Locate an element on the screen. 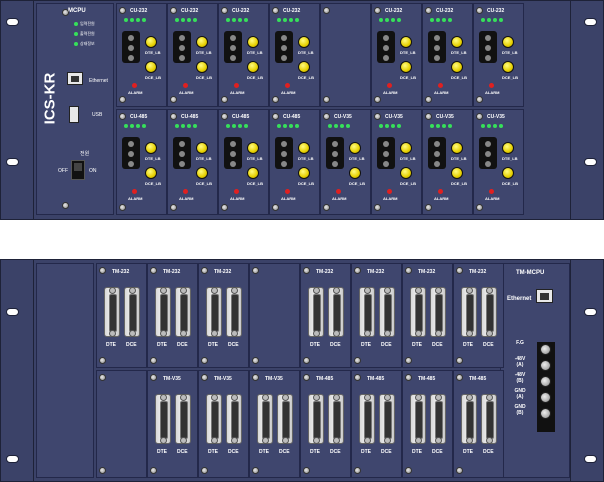 The image size is (604, 482). usb-port is located at coordinates (74, 114).